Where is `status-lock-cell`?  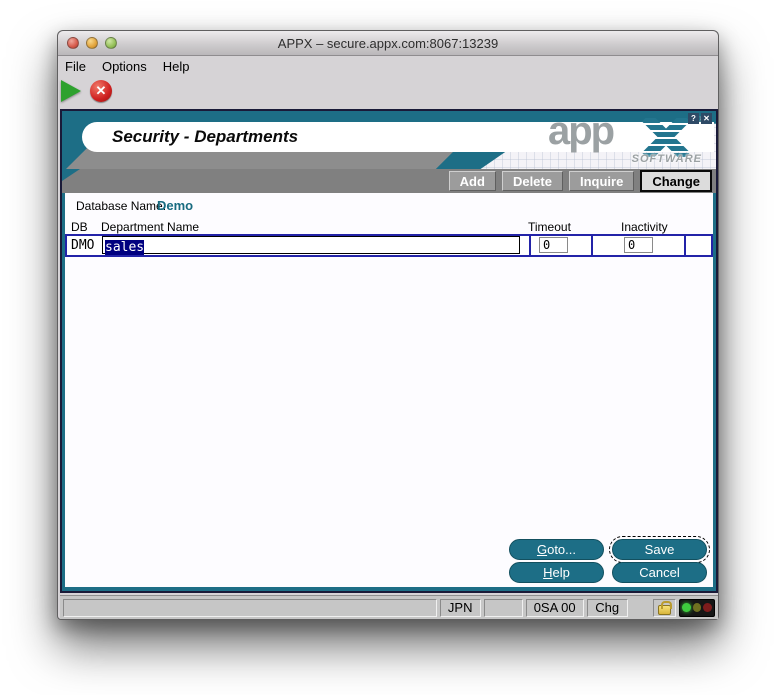 status-lock-cell is located at coordinates (664, 607).